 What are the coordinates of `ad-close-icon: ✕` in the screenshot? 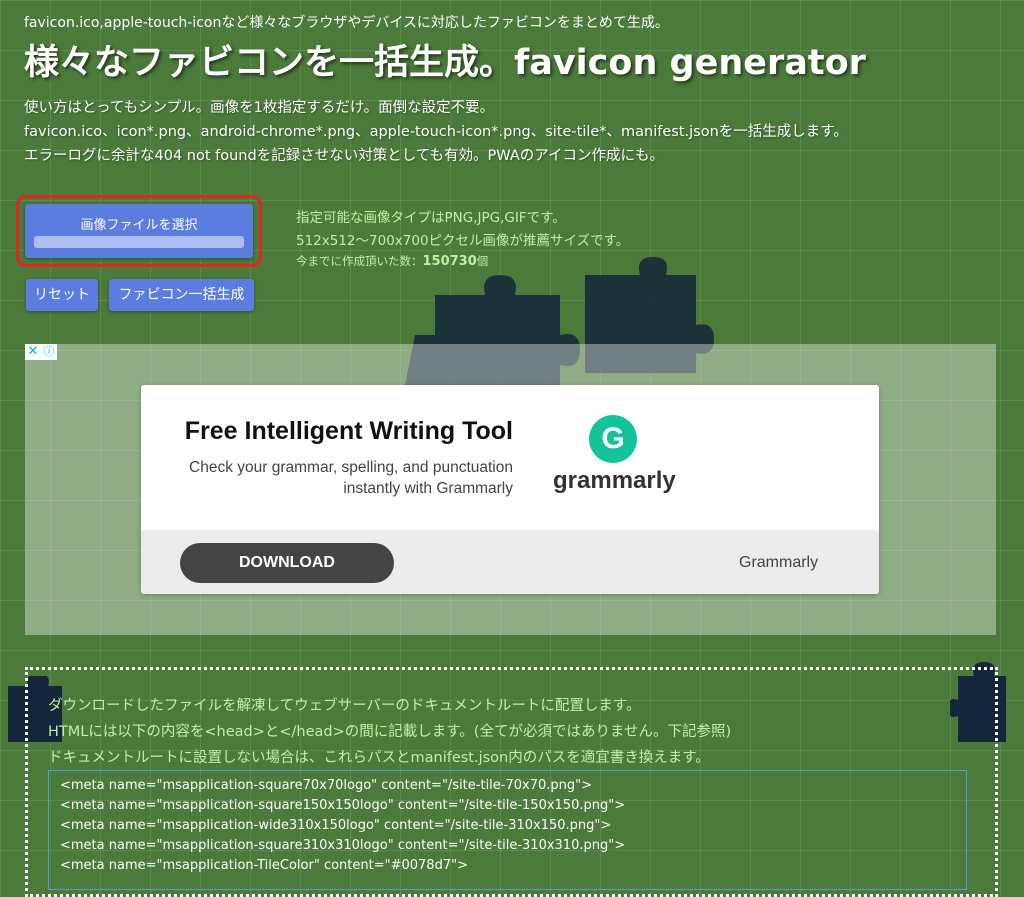 It's located at (33, 352).